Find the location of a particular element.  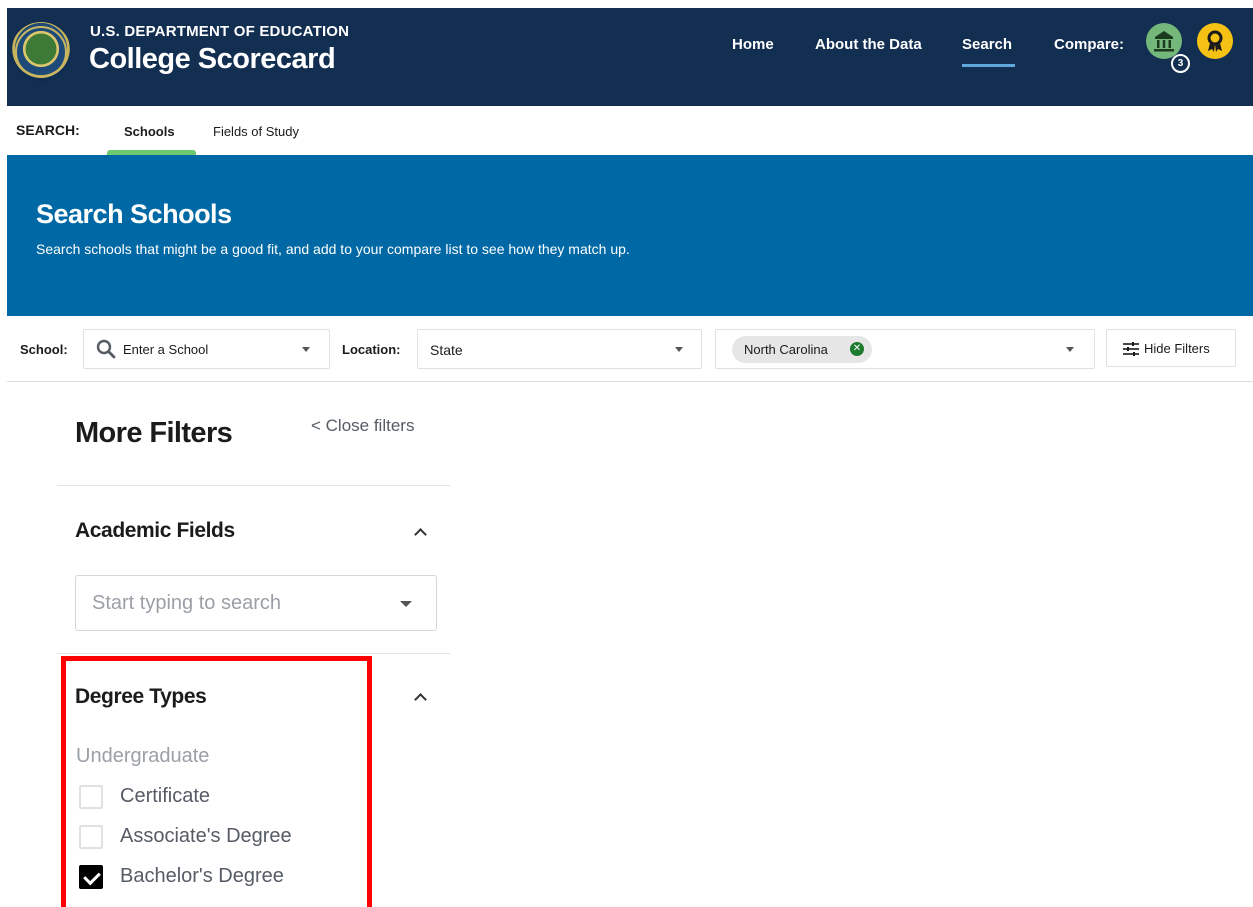

state-select: North Carolina ✕ is located at coordinates (905, 349).